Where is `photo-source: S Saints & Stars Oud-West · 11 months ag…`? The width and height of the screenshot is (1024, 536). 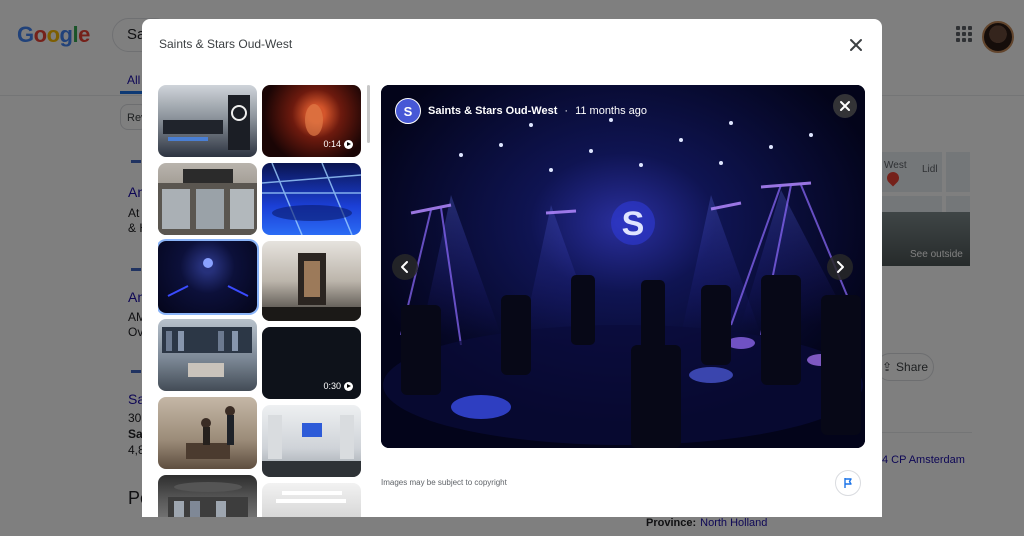 photo-source: S Saints & Stars Oud-West · 11 months ag… is located at coordinates (521, 111).